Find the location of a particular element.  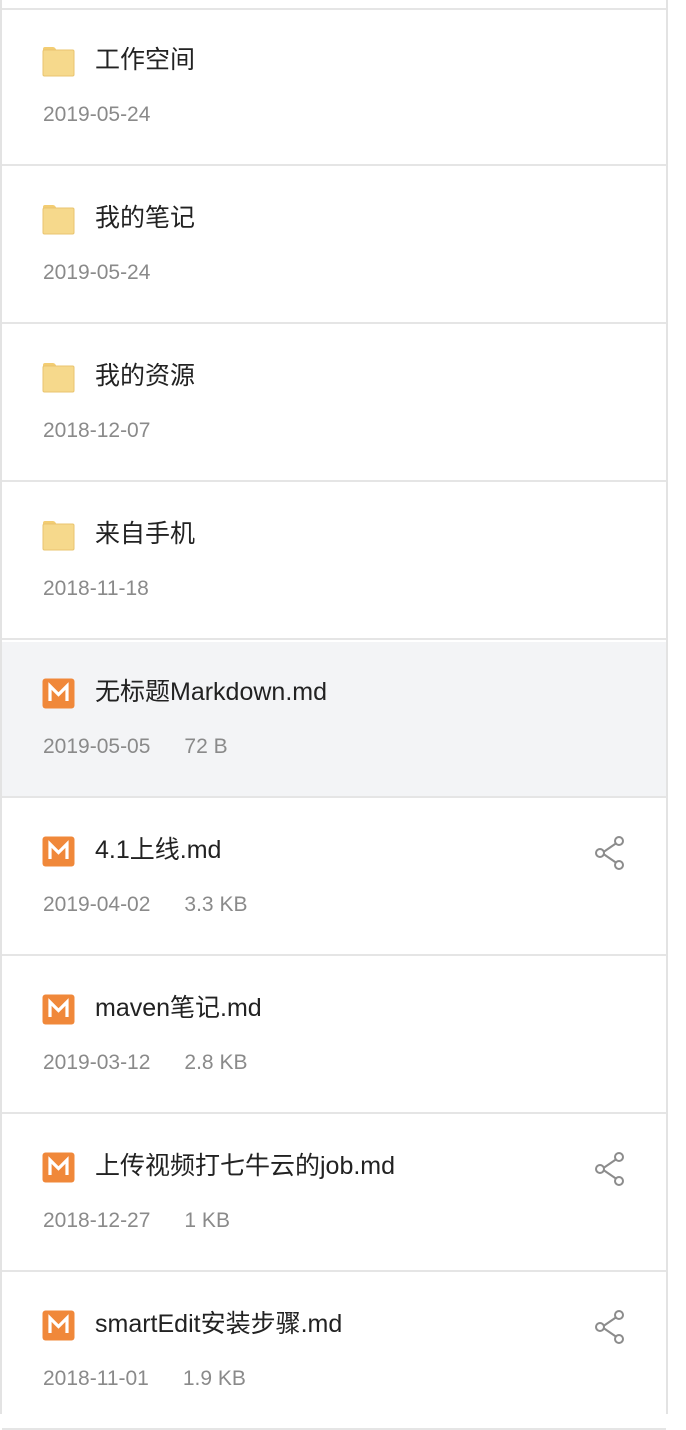

folder-row: 我的资源 2018-12-07 is located at coordinates (334, 404).